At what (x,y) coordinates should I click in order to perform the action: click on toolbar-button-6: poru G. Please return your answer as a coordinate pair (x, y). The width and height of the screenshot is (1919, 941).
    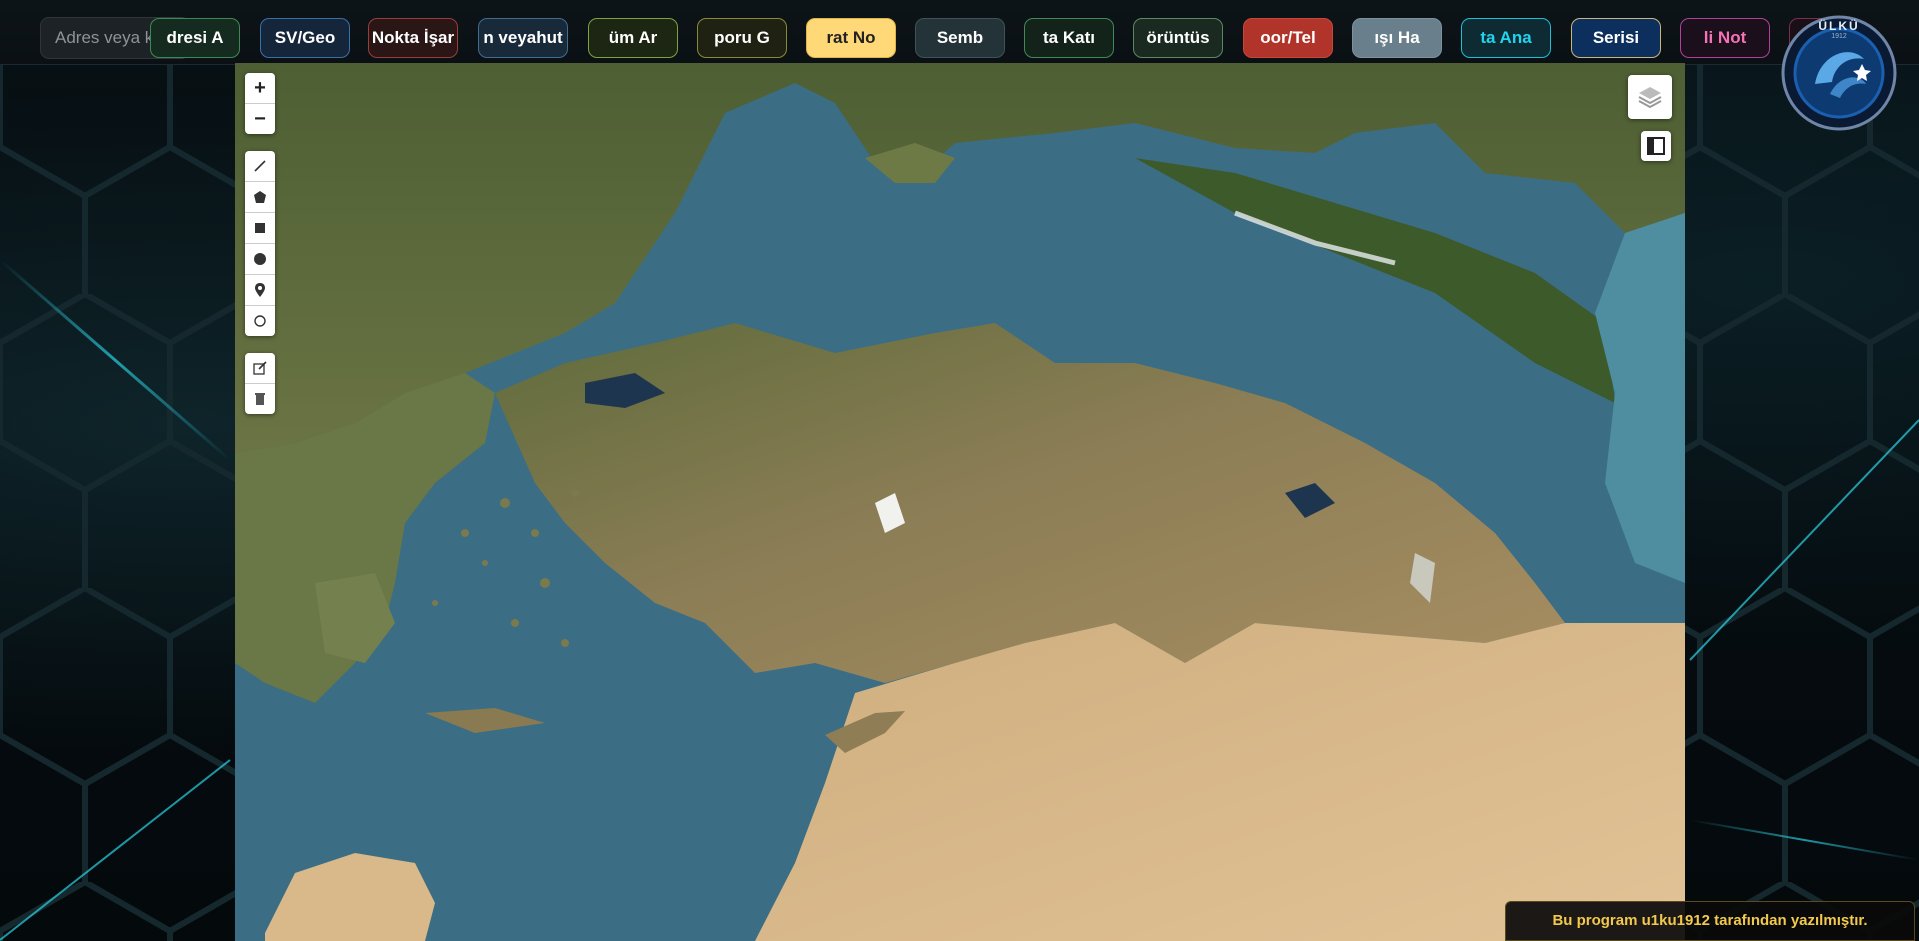
    Looking at the image, I should click on (742, 38).